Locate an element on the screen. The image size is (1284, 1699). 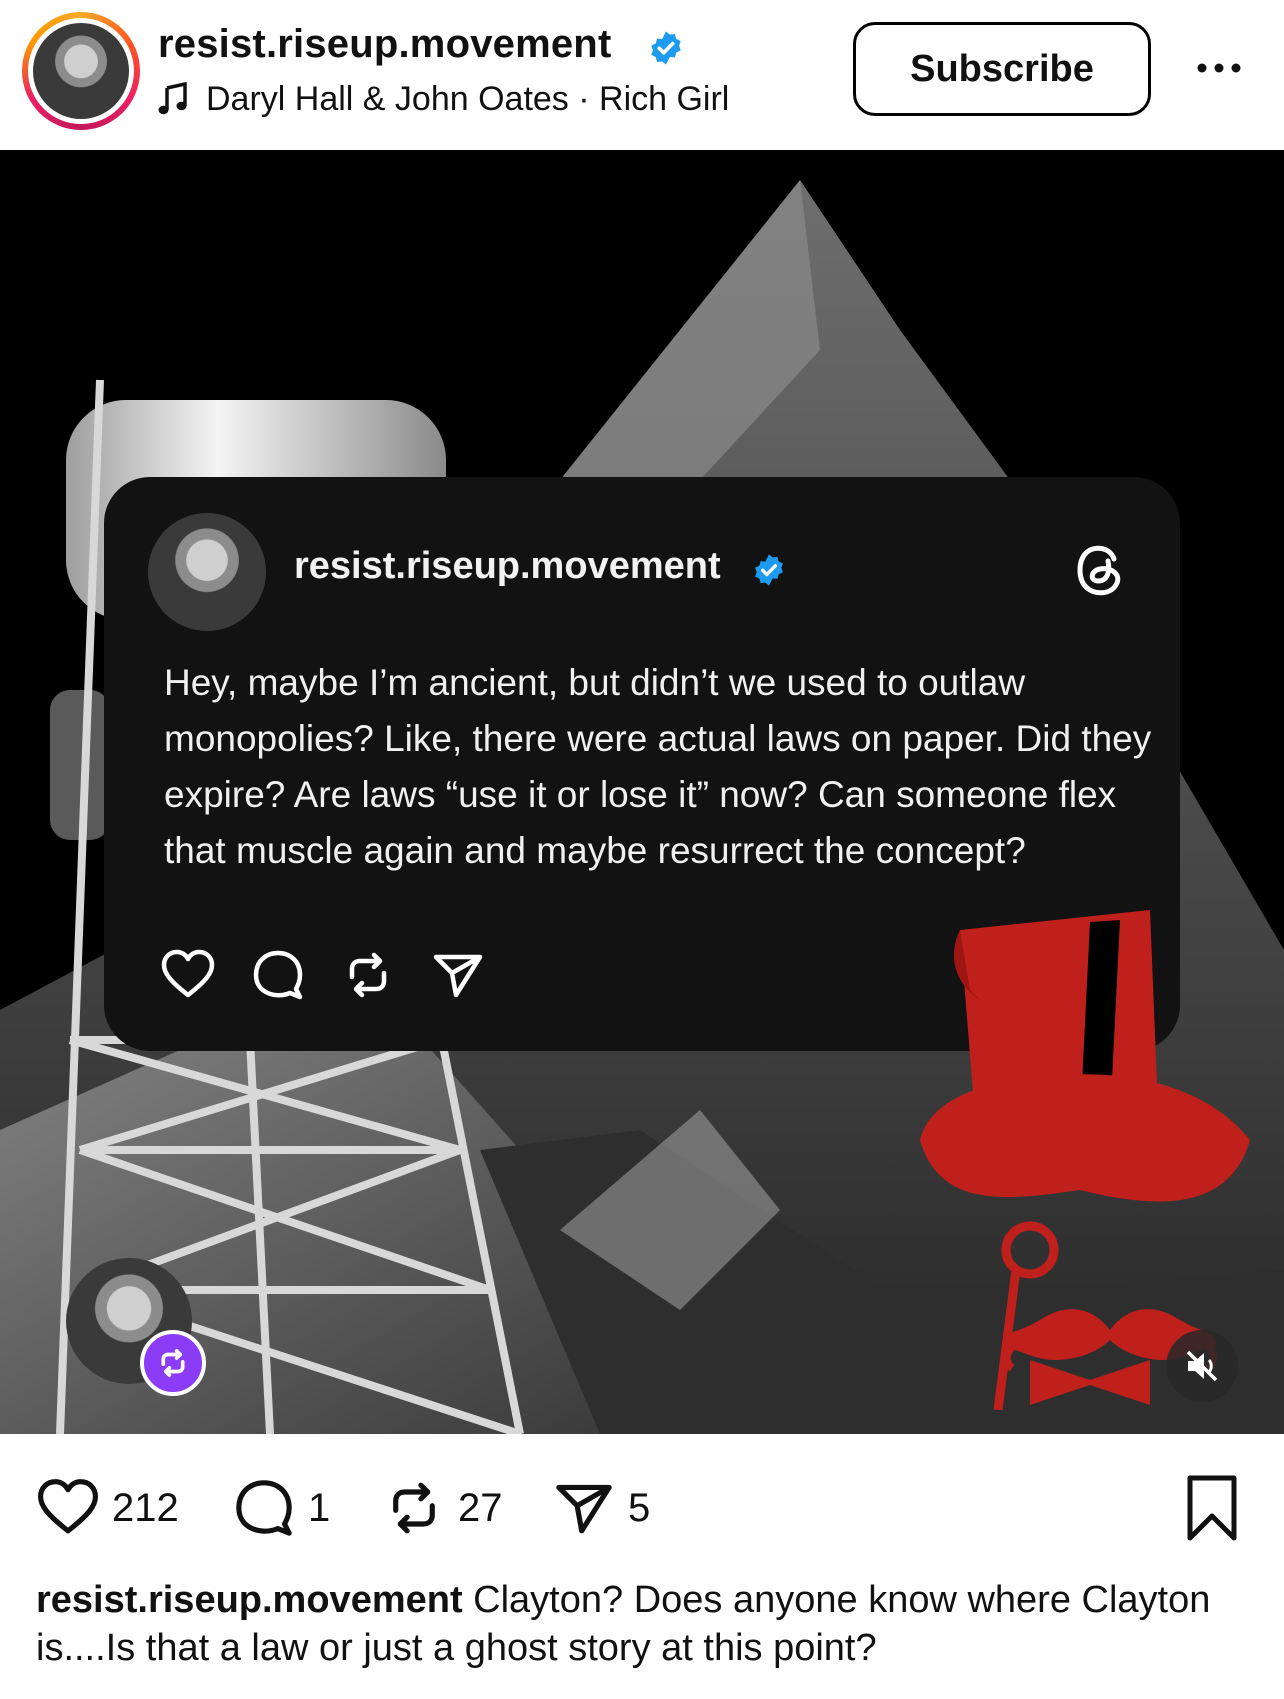
mute-toggle-button is located at coordinates (1202, 1366).